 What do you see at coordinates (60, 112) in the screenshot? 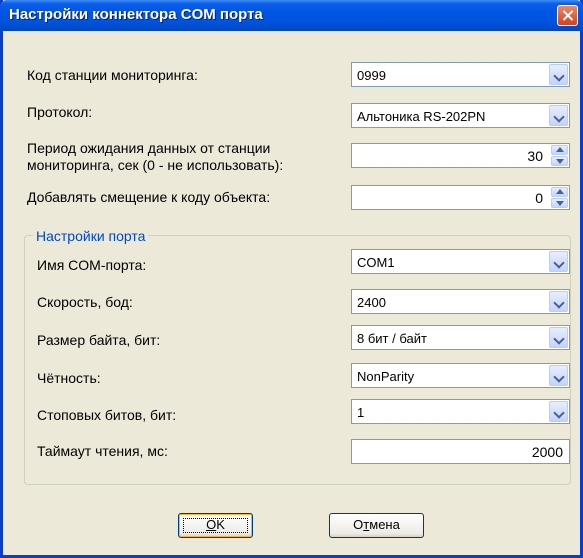
I see `protocol-label: Протокол:` at bounding box center [60, 112].